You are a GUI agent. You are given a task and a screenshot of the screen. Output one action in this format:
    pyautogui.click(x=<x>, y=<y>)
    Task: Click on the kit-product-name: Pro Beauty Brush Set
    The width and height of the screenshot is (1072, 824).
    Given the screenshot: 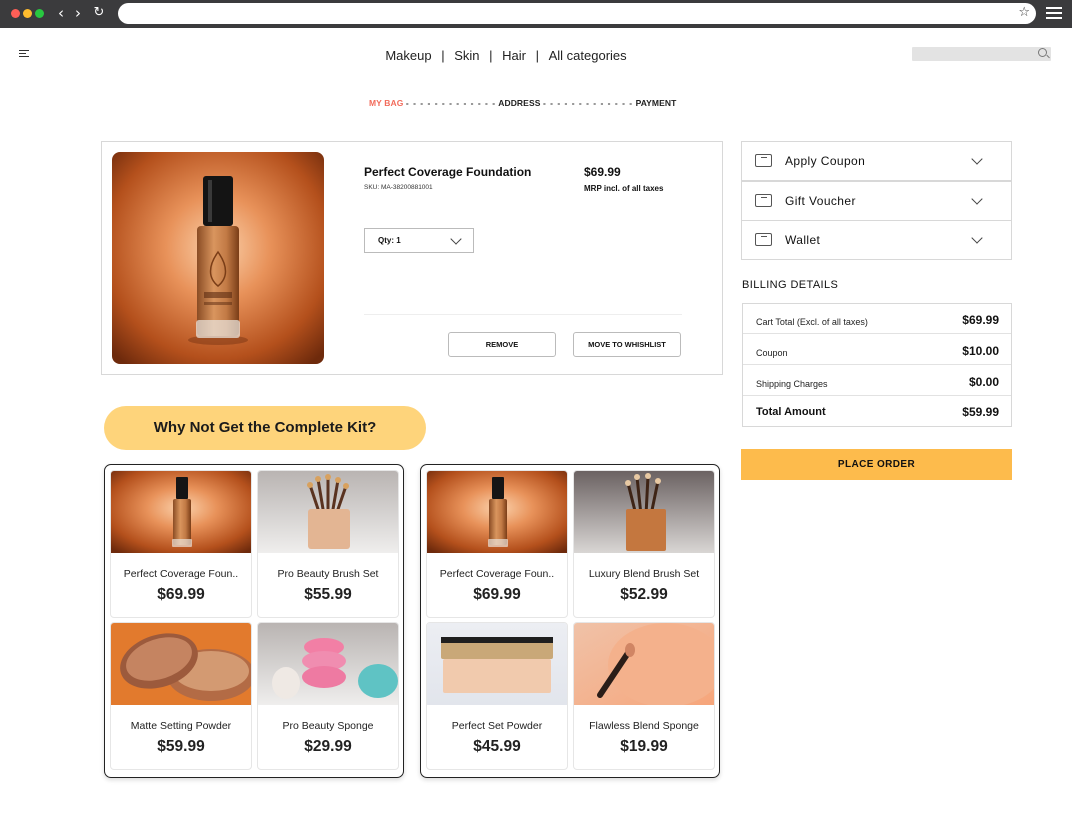 What is the action you would take?
    pyautogui.click(x=328, y=574)
    